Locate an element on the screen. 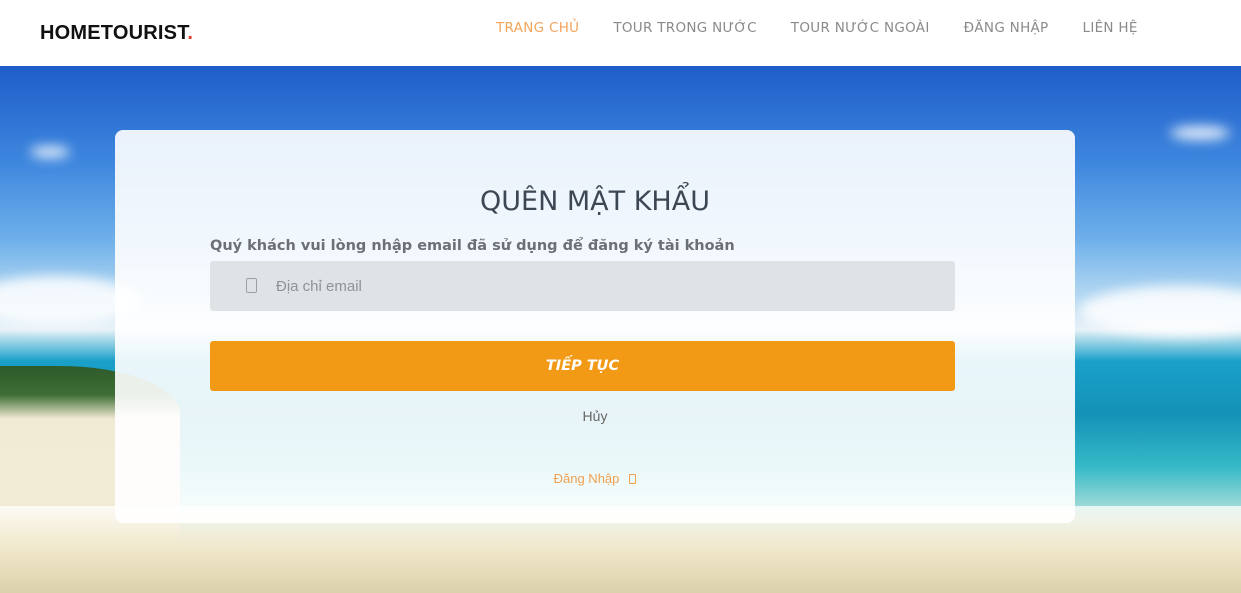 This screenshot has width=1241, height=593. nav-item-tour-nuoc-ngoai: TOUR NƯỚC NGOÀI is located at coordinates (860, 28).